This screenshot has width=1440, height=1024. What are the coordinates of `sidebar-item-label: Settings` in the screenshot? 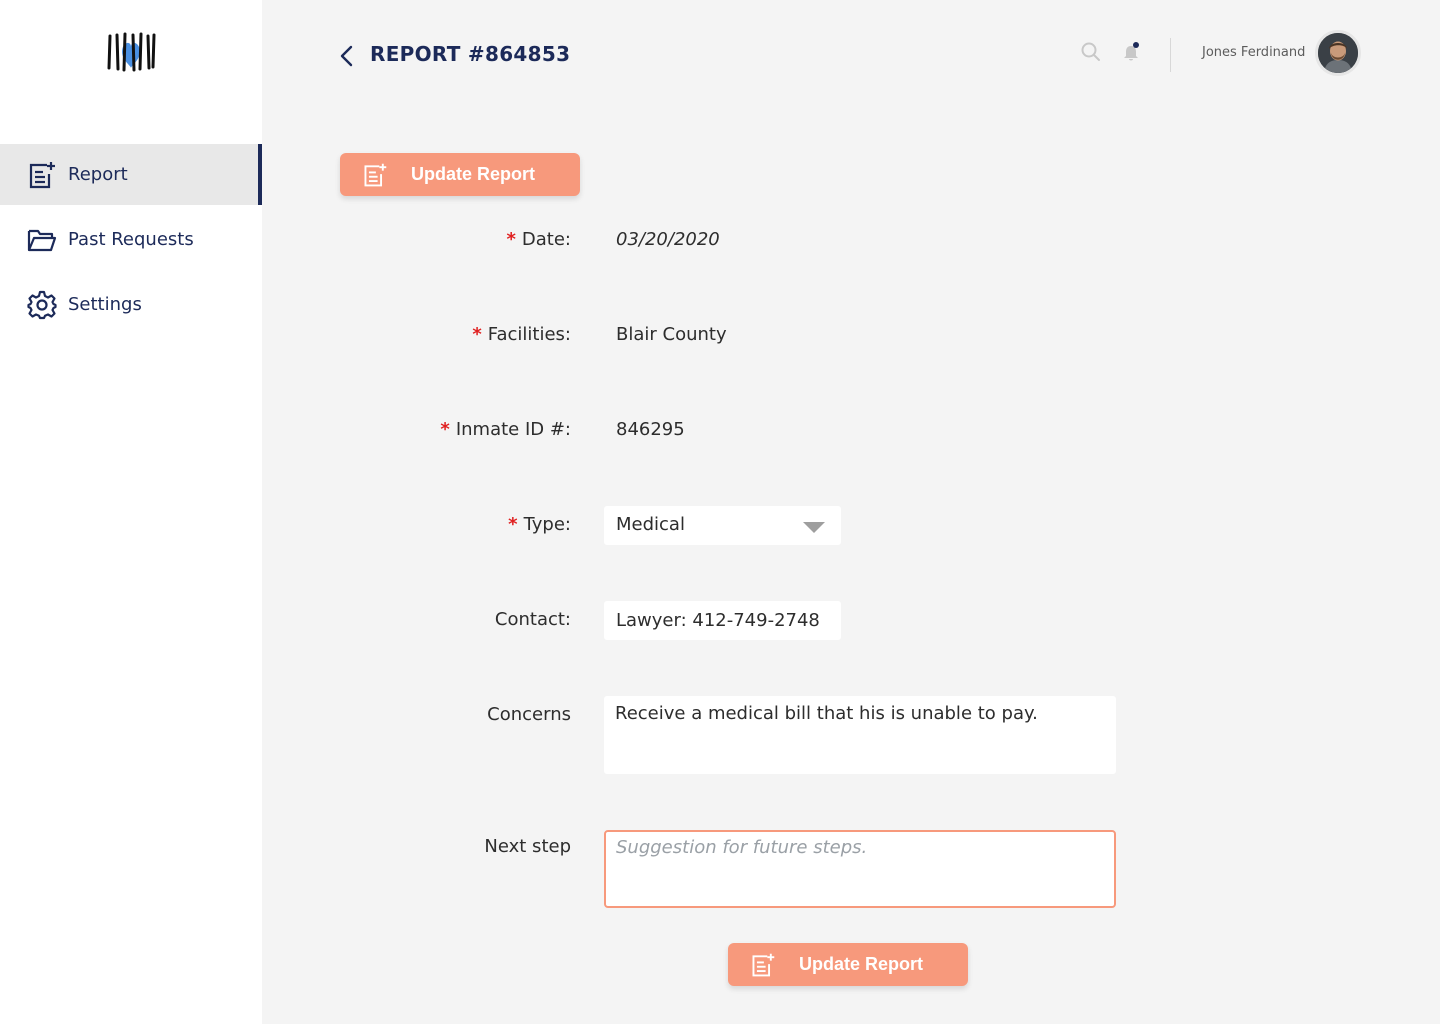 It's located at (105, 304).